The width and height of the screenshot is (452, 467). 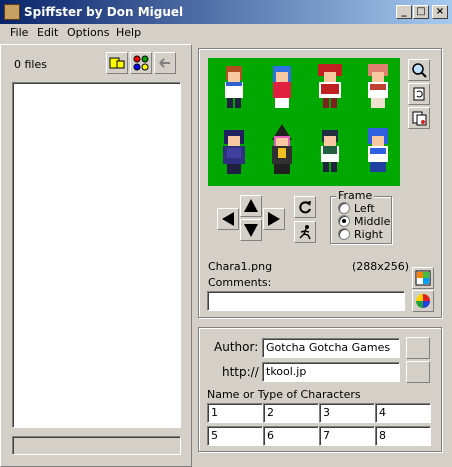 I want to click on copy-icon, so click(x=419, y=118).